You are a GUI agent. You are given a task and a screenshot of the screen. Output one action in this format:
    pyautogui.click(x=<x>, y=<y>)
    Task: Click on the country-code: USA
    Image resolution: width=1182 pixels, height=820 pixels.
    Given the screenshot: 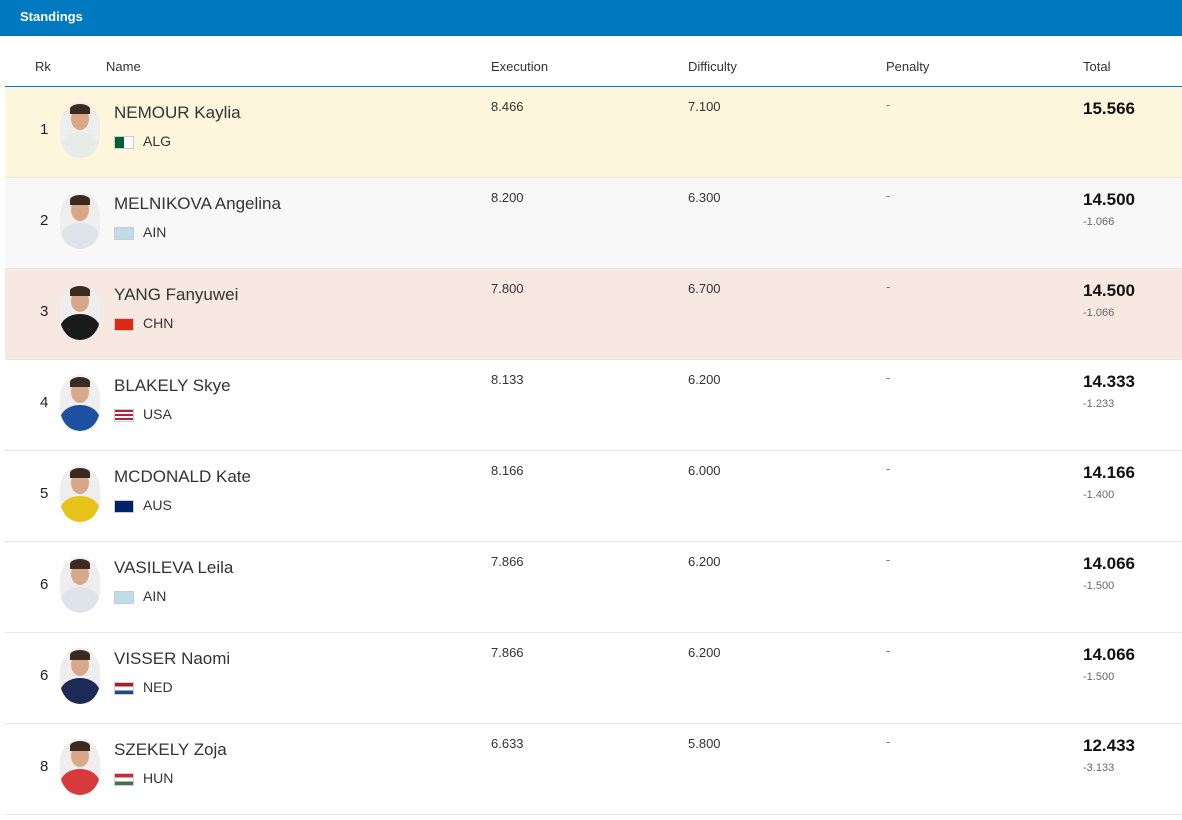 What is the action you would take?
    pyautogui.click(x=157, y=414)
    